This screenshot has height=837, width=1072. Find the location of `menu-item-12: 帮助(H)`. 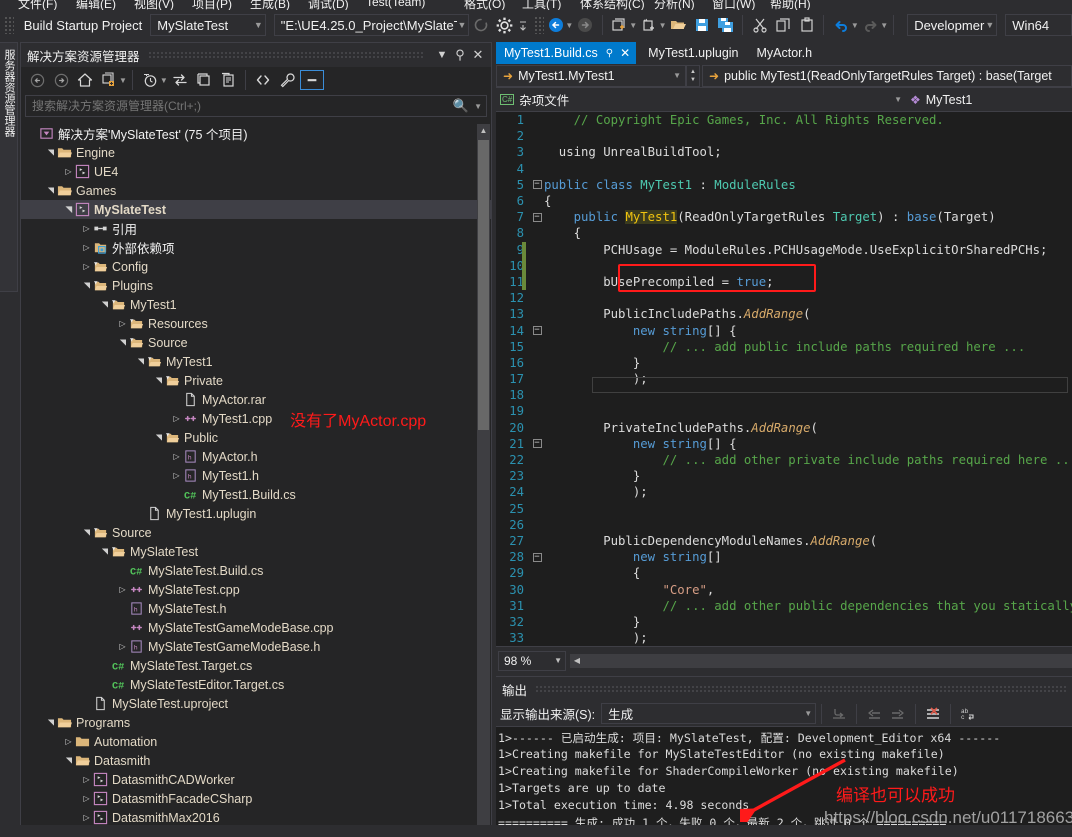

menu-item-12: 帮助(H) is located at coordinates (790, 5).